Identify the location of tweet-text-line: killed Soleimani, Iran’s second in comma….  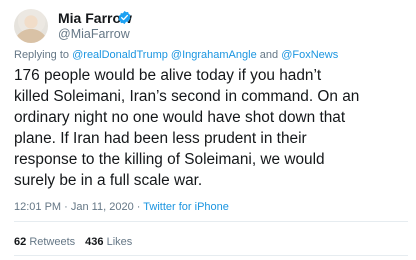
(187, 96).